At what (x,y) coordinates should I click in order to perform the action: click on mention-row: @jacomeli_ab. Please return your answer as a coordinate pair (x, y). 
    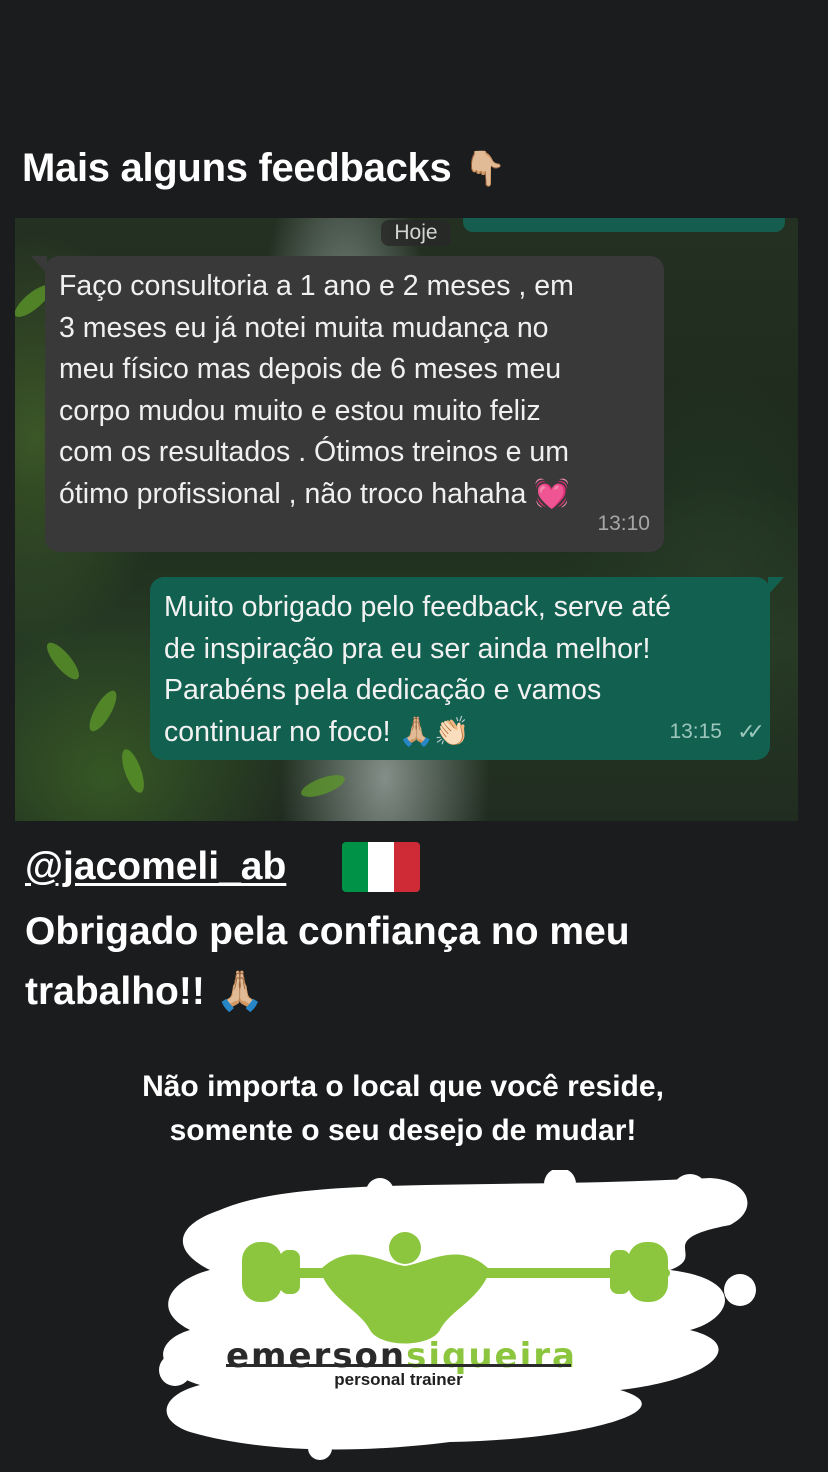
    Looking at the image, I should click on (223, 867).